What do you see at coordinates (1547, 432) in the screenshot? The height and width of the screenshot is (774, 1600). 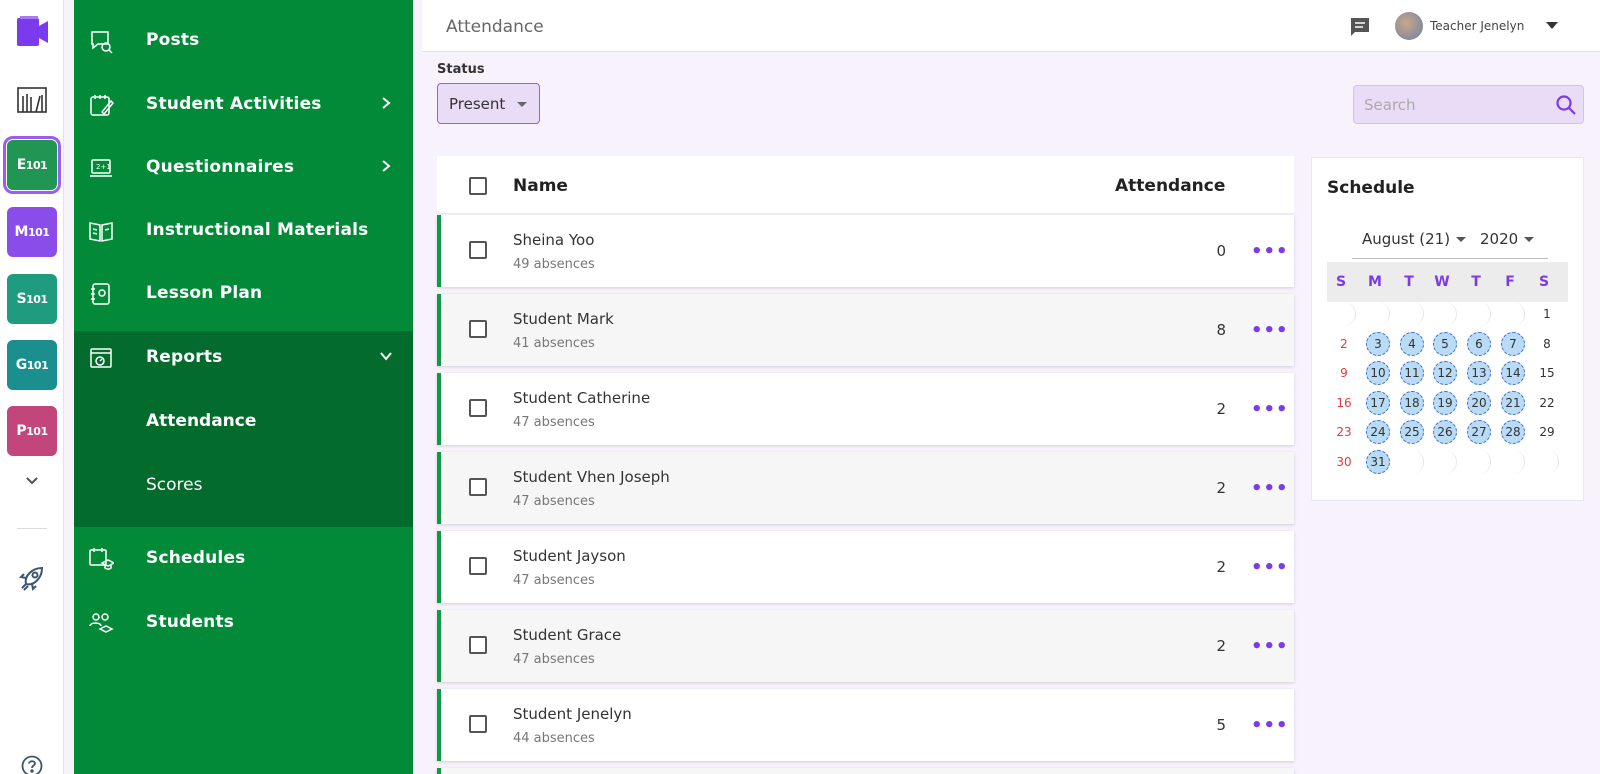 I see `calendar-day: 29` at bounding box center [1547, 432].